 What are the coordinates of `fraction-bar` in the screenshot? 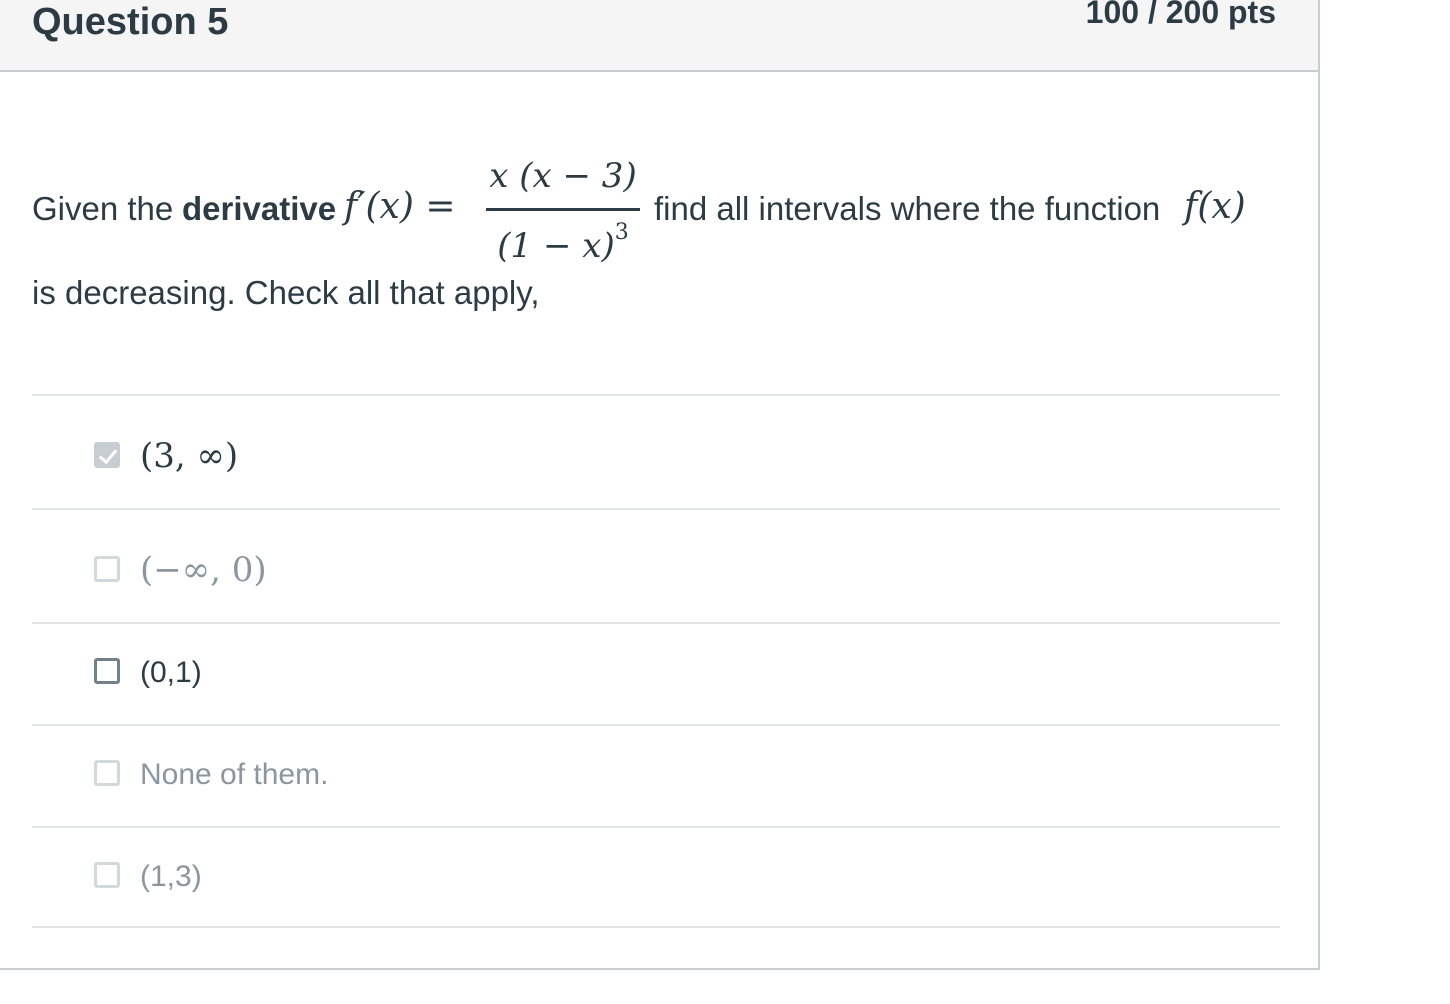 It's located at (563, 209).